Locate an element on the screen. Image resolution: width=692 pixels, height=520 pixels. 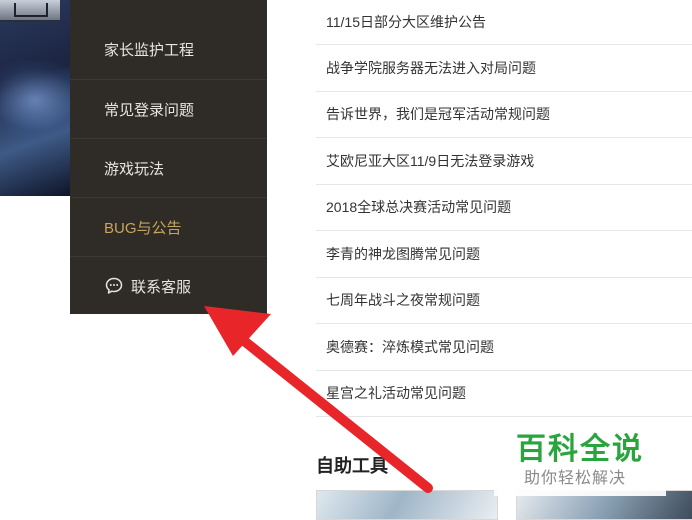
list-item: 艾欧尼亚大区11/9日无法登录游戏 is located at coordinates (504, 161).